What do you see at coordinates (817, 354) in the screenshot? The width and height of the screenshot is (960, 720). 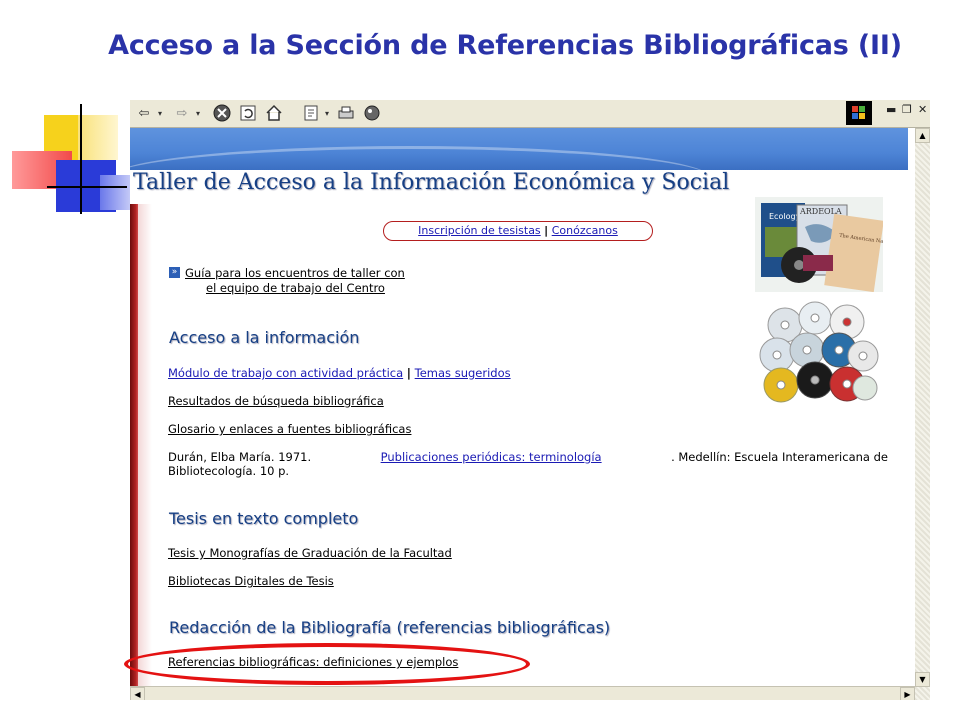 I see `cd-collection-image` at bounding box center [817, 354].